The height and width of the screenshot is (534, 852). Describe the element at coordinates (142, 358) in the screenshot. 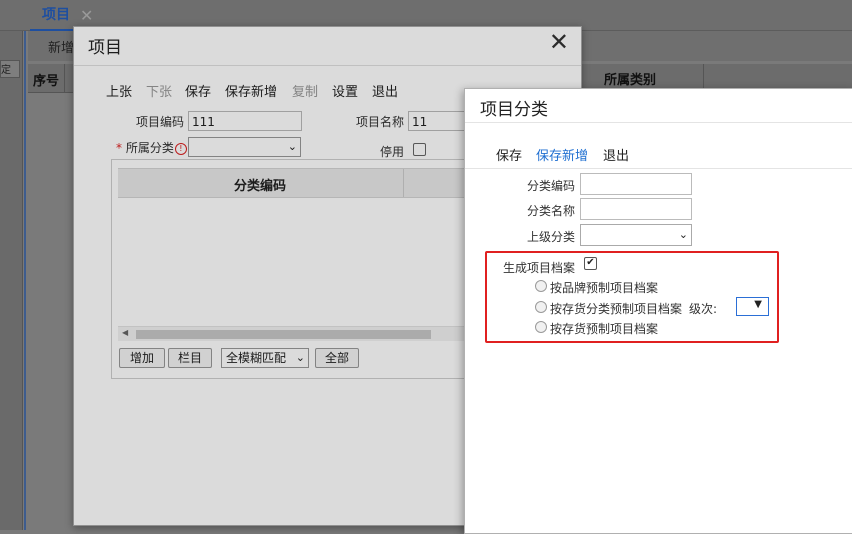

I see `add-button: 增加` at that location.